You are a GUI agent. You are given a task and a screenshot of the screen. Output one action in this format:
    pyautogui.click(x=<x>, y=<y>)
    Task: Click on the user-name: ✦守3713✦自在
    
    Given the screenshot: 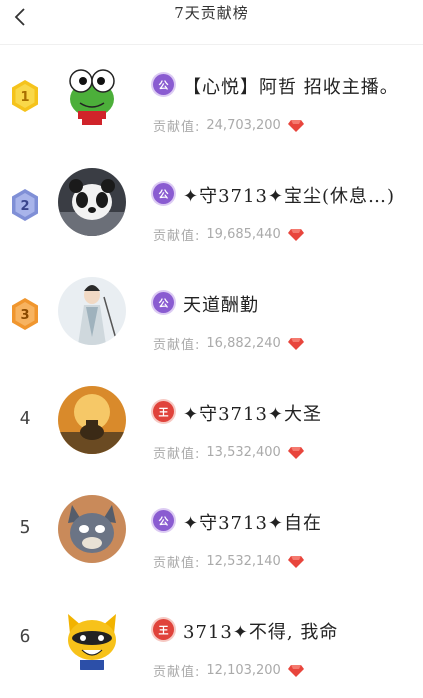 What is the action you would take?
    pyautogui.click(x=252, y=523)
    